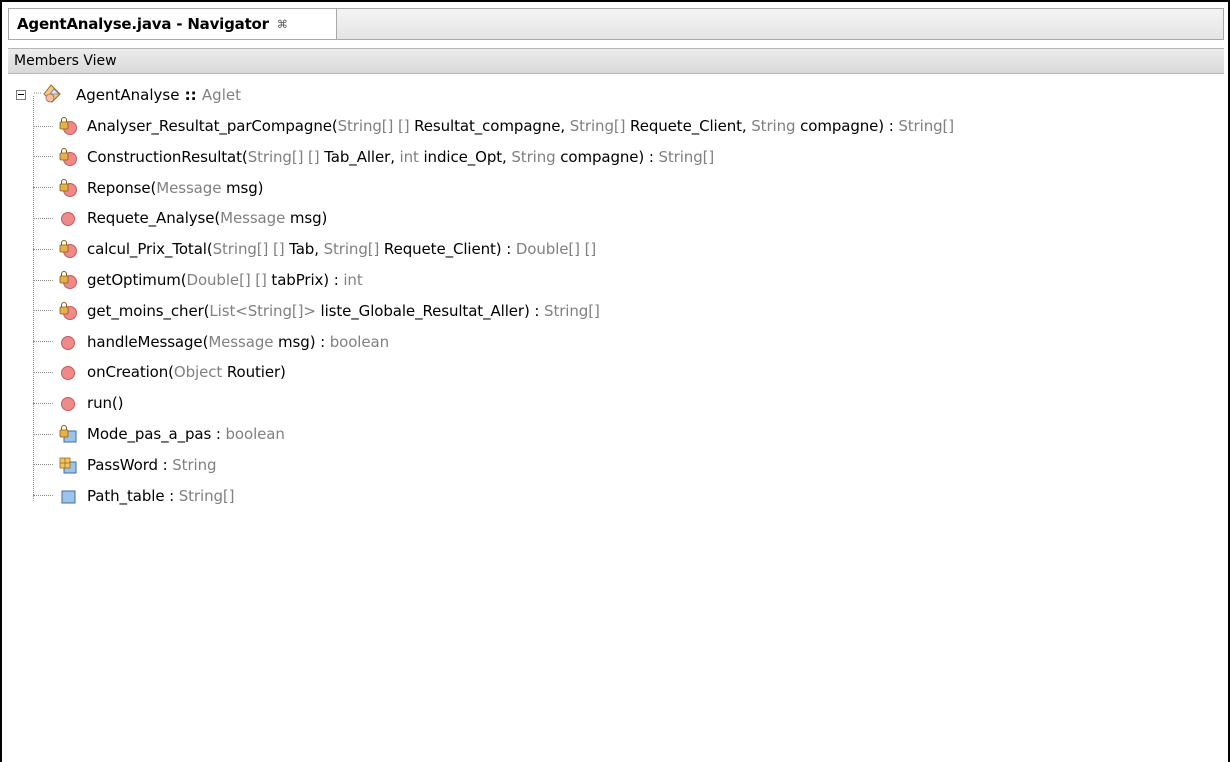  What do you see at coordinates (616, 61) in the screenshot?
I see `members-view-bar: Members View` at bounding box center [616, 61].